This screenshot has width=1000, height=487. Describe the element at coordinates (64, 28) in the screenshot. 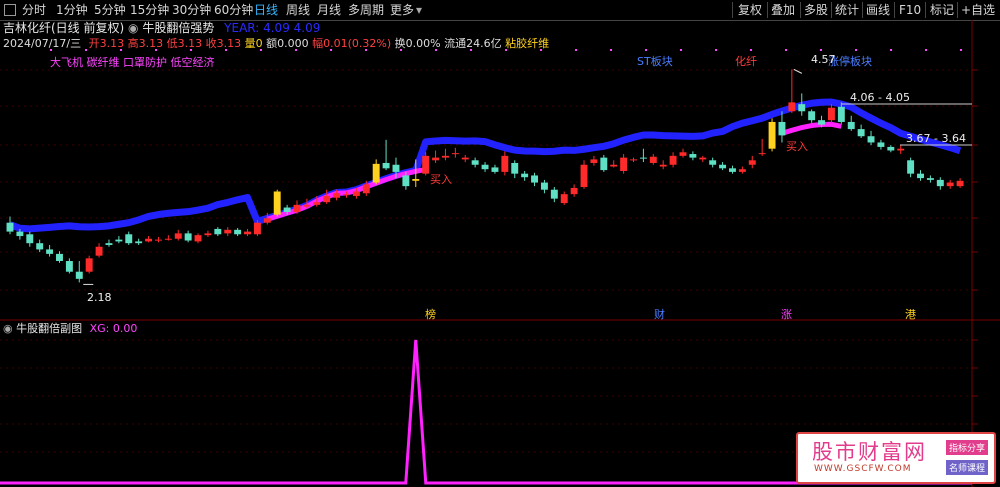

I see `stock-name: 吉林化纤(日线 前复权)` at that location.